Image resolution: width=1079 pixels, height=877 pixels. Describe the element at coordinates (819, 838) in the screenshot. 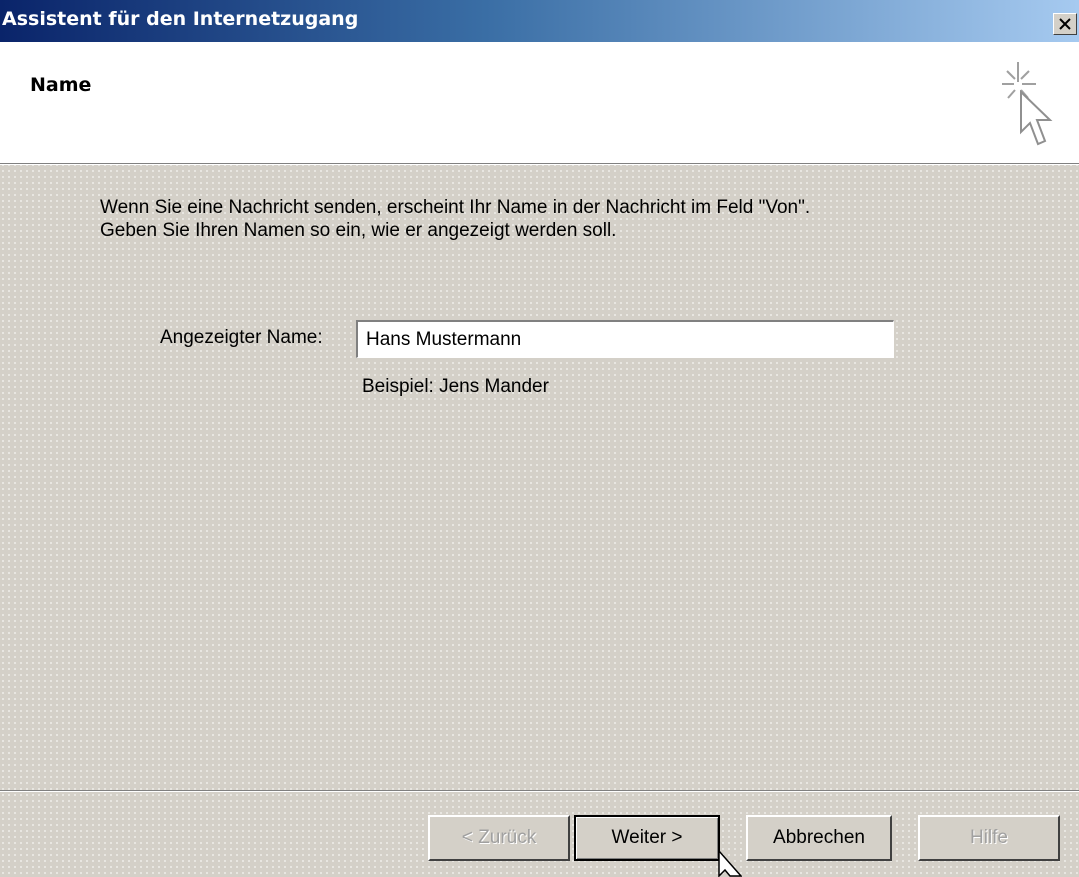

I see `cancel-button: Abbrechen` at that location.